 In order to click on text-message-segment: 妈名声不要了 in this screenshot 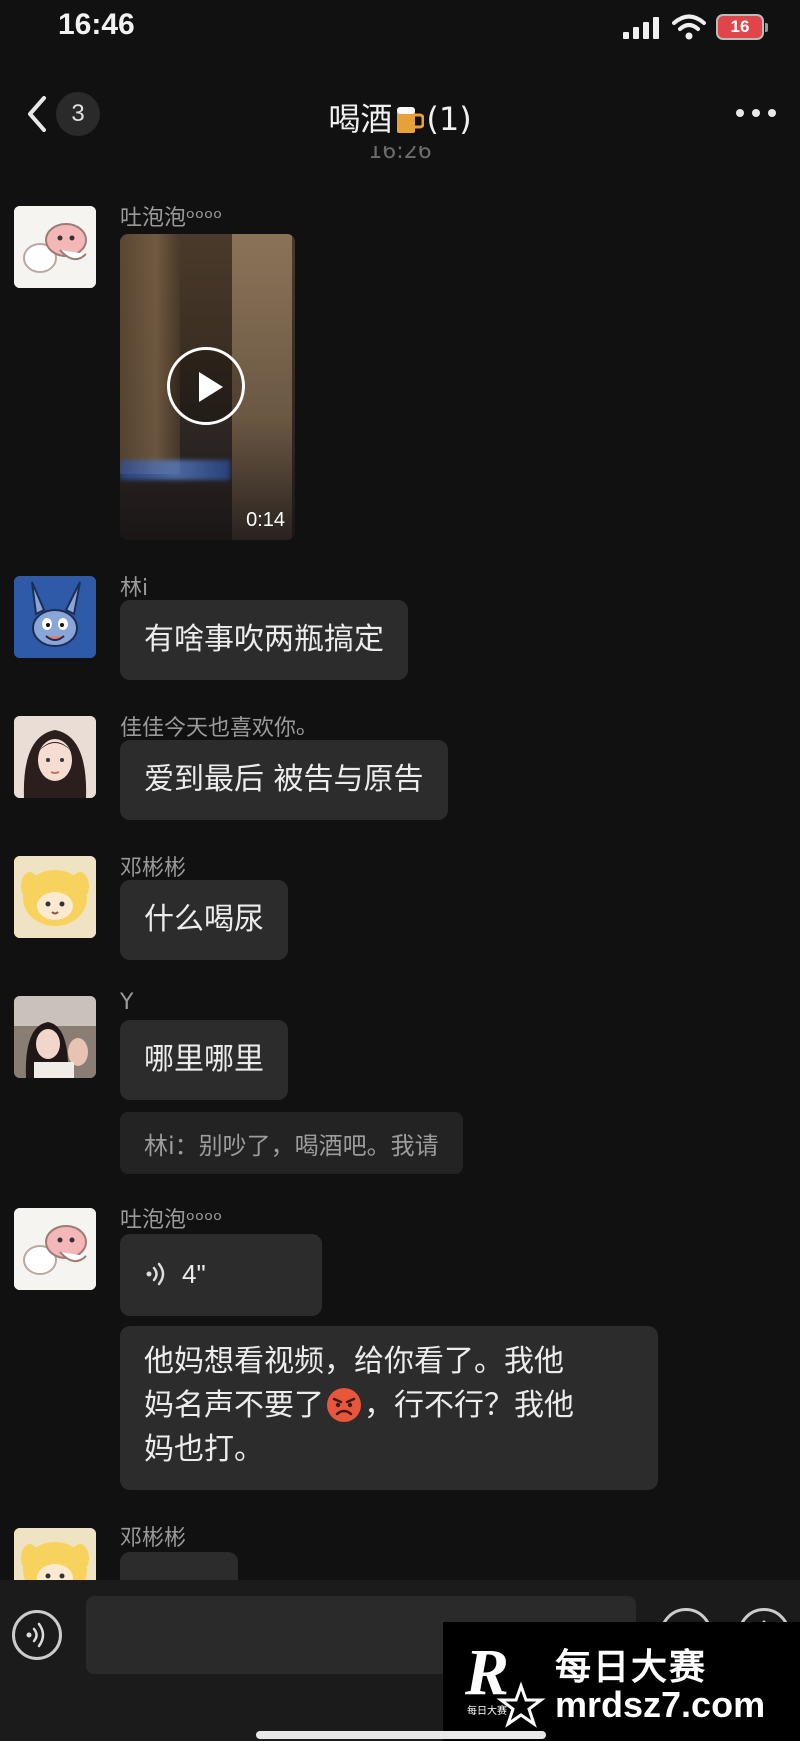, I will do `click(234, 1405)`.